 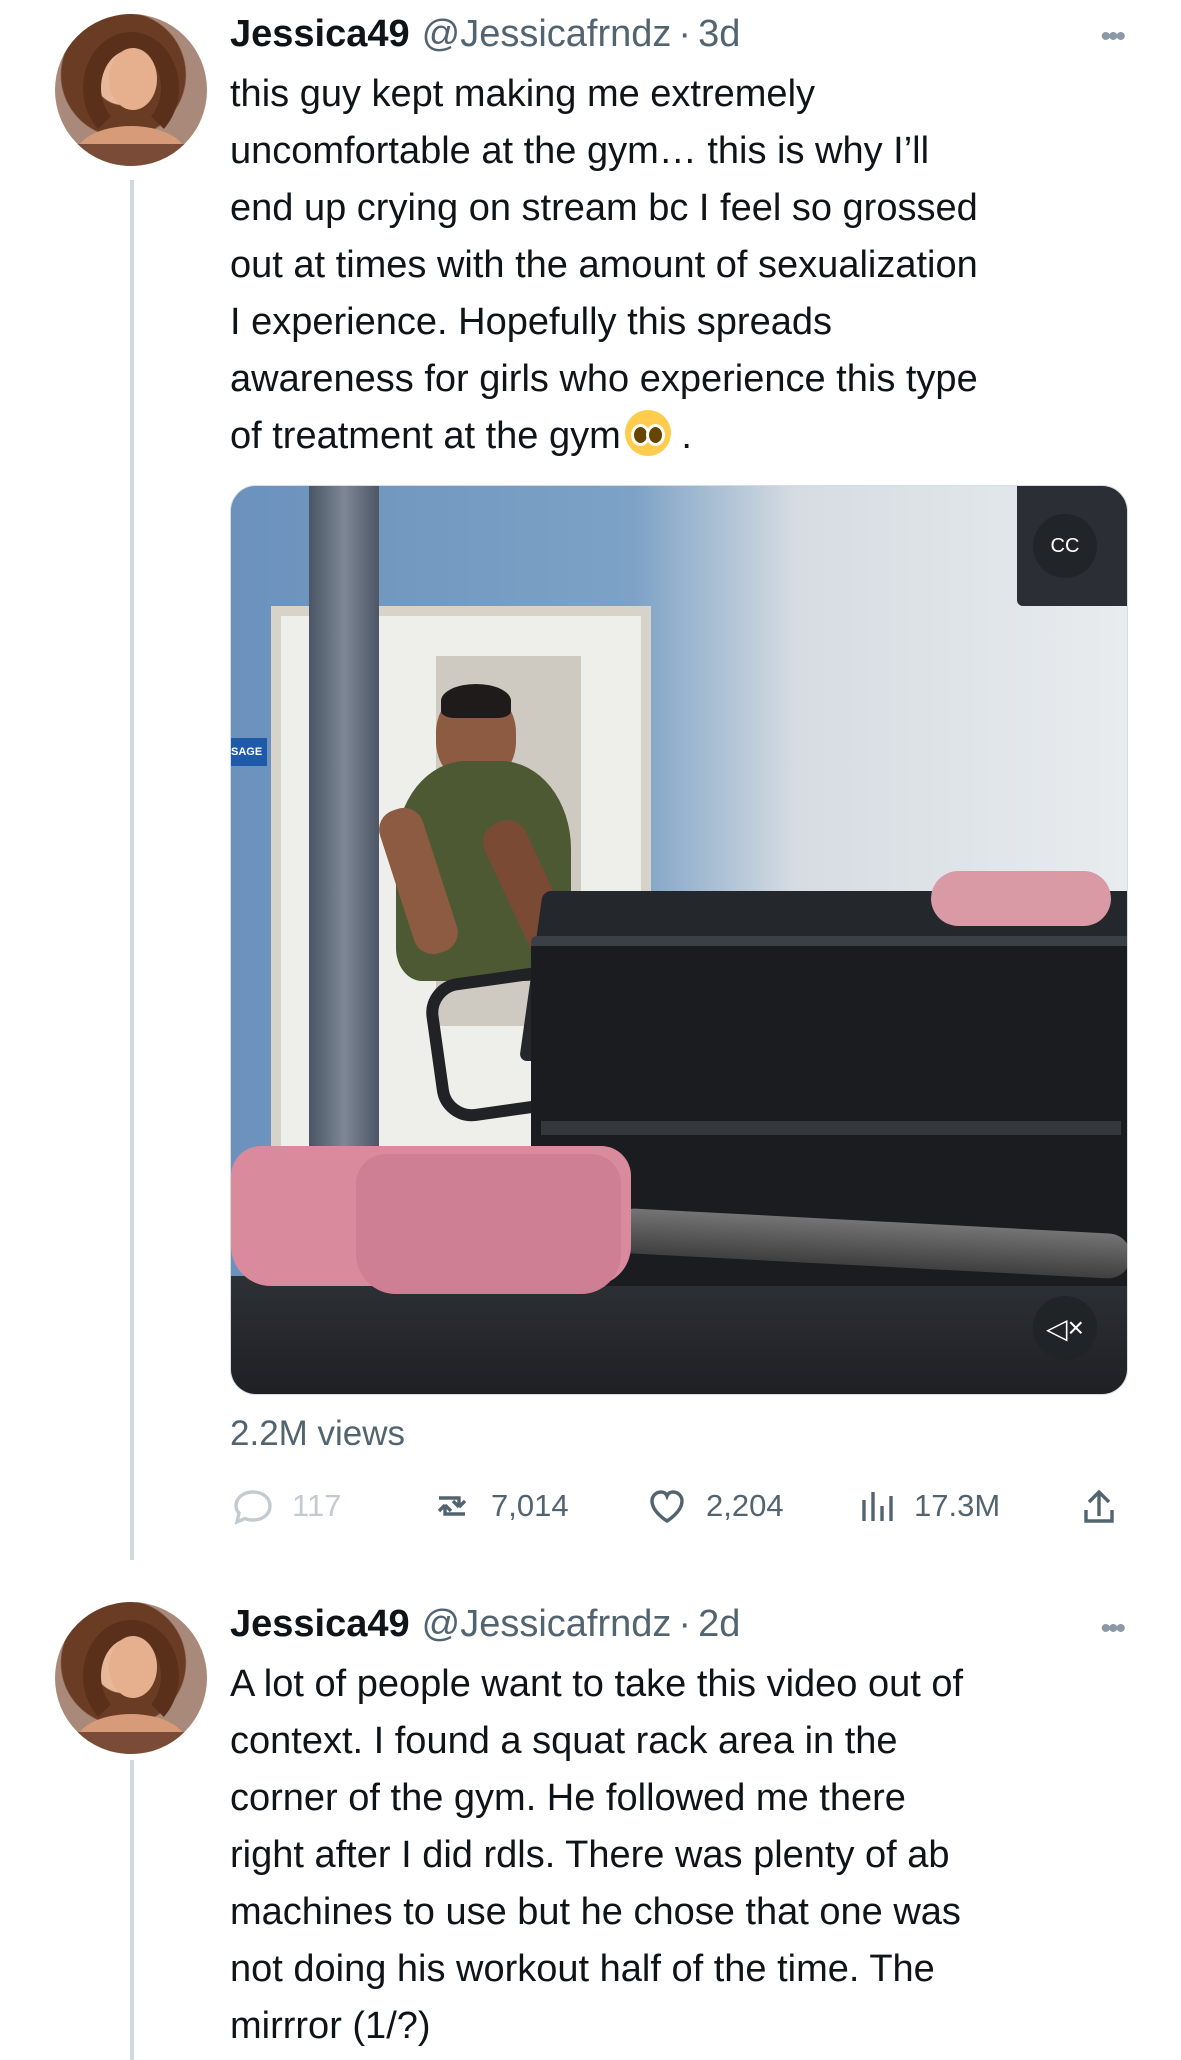 What do you see at coordinates (253, 1507) in the screenshot?
I see `reply-icon` at bounding box center [253, 1507].